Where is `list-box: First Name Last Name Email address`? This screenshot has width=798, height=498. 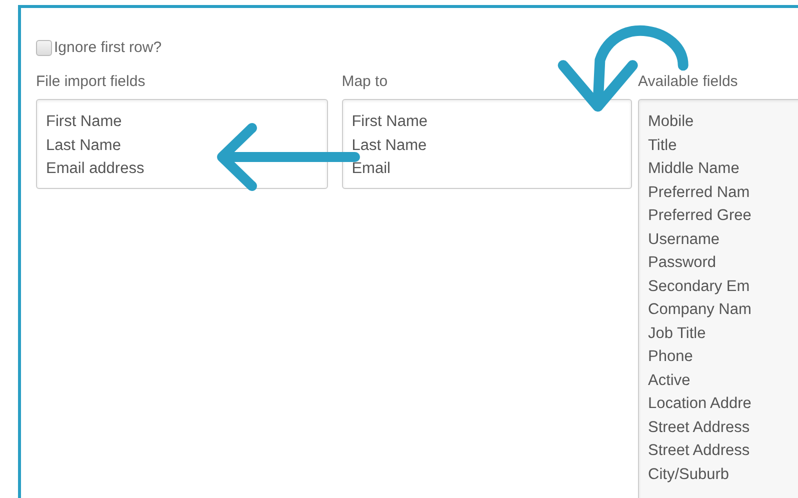
list-box: First Name Last Name Email address is located at coordinates (182, 144).